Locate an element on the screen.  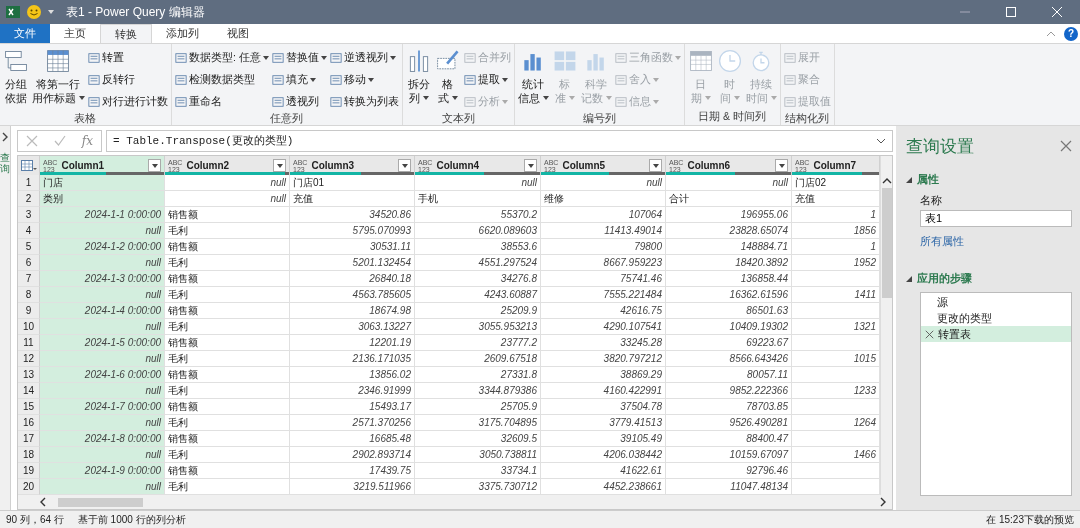
table-cell: 手机 is located at coordinates (478, 199).